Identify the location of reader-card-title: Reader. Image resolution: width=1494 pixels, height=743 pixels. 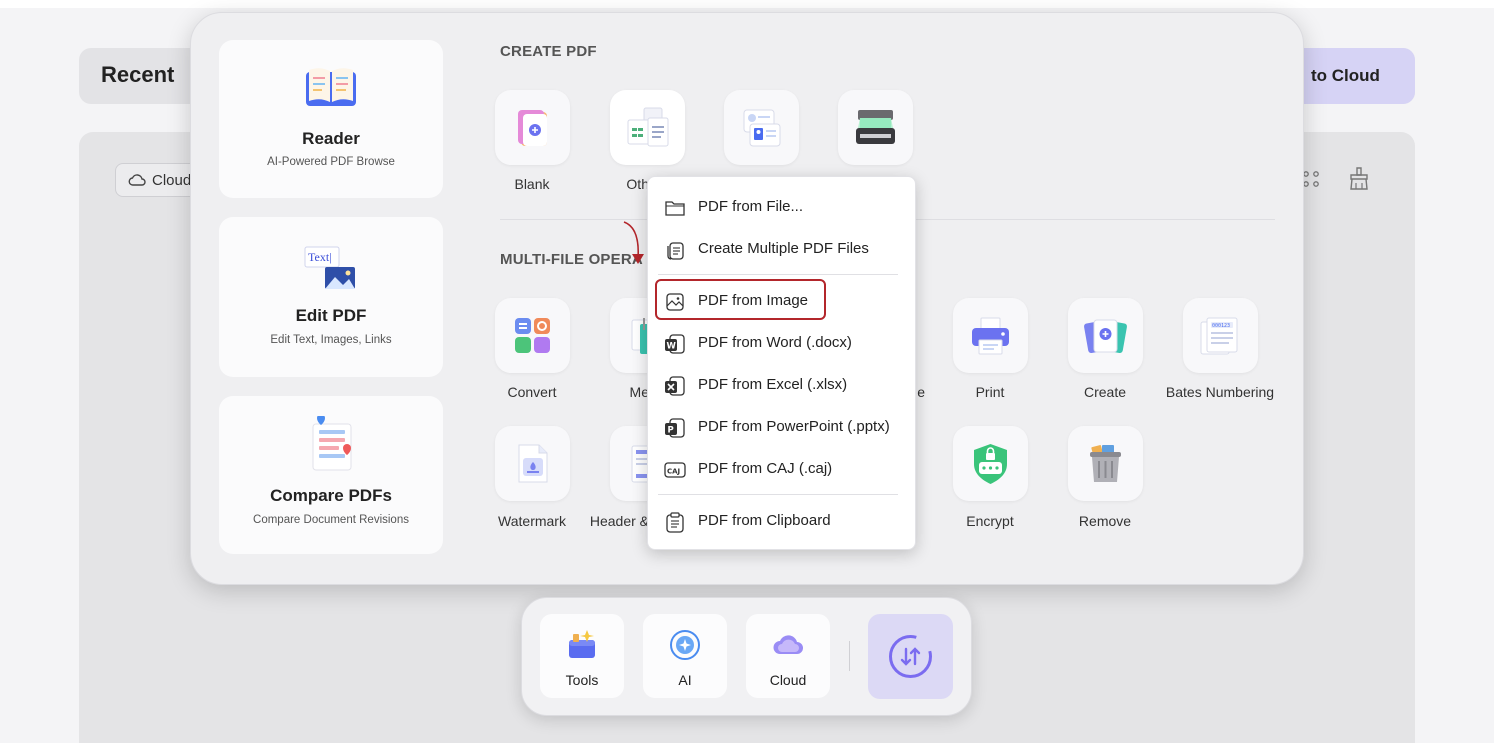
(331, 138).